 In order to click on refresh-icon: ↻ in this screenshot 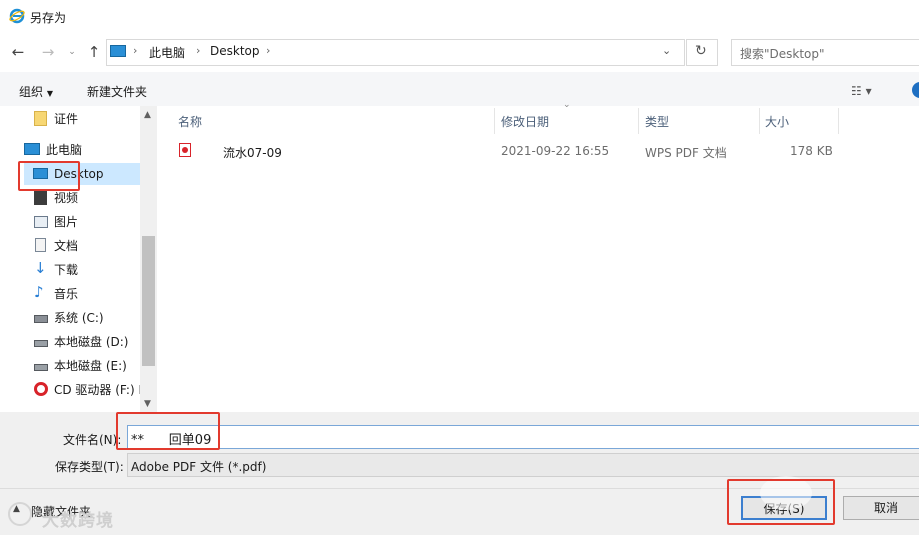, I will do `click(701, 51)`.